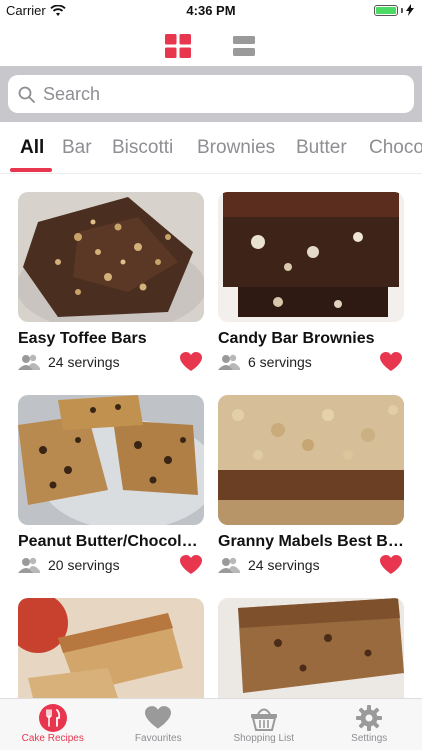 Image resolution: width=422 pixels, height=750 pixels. Describe the element at coordinates (77, 148) in the screenshot. I see `category-tab-bar: Bar` at that location.